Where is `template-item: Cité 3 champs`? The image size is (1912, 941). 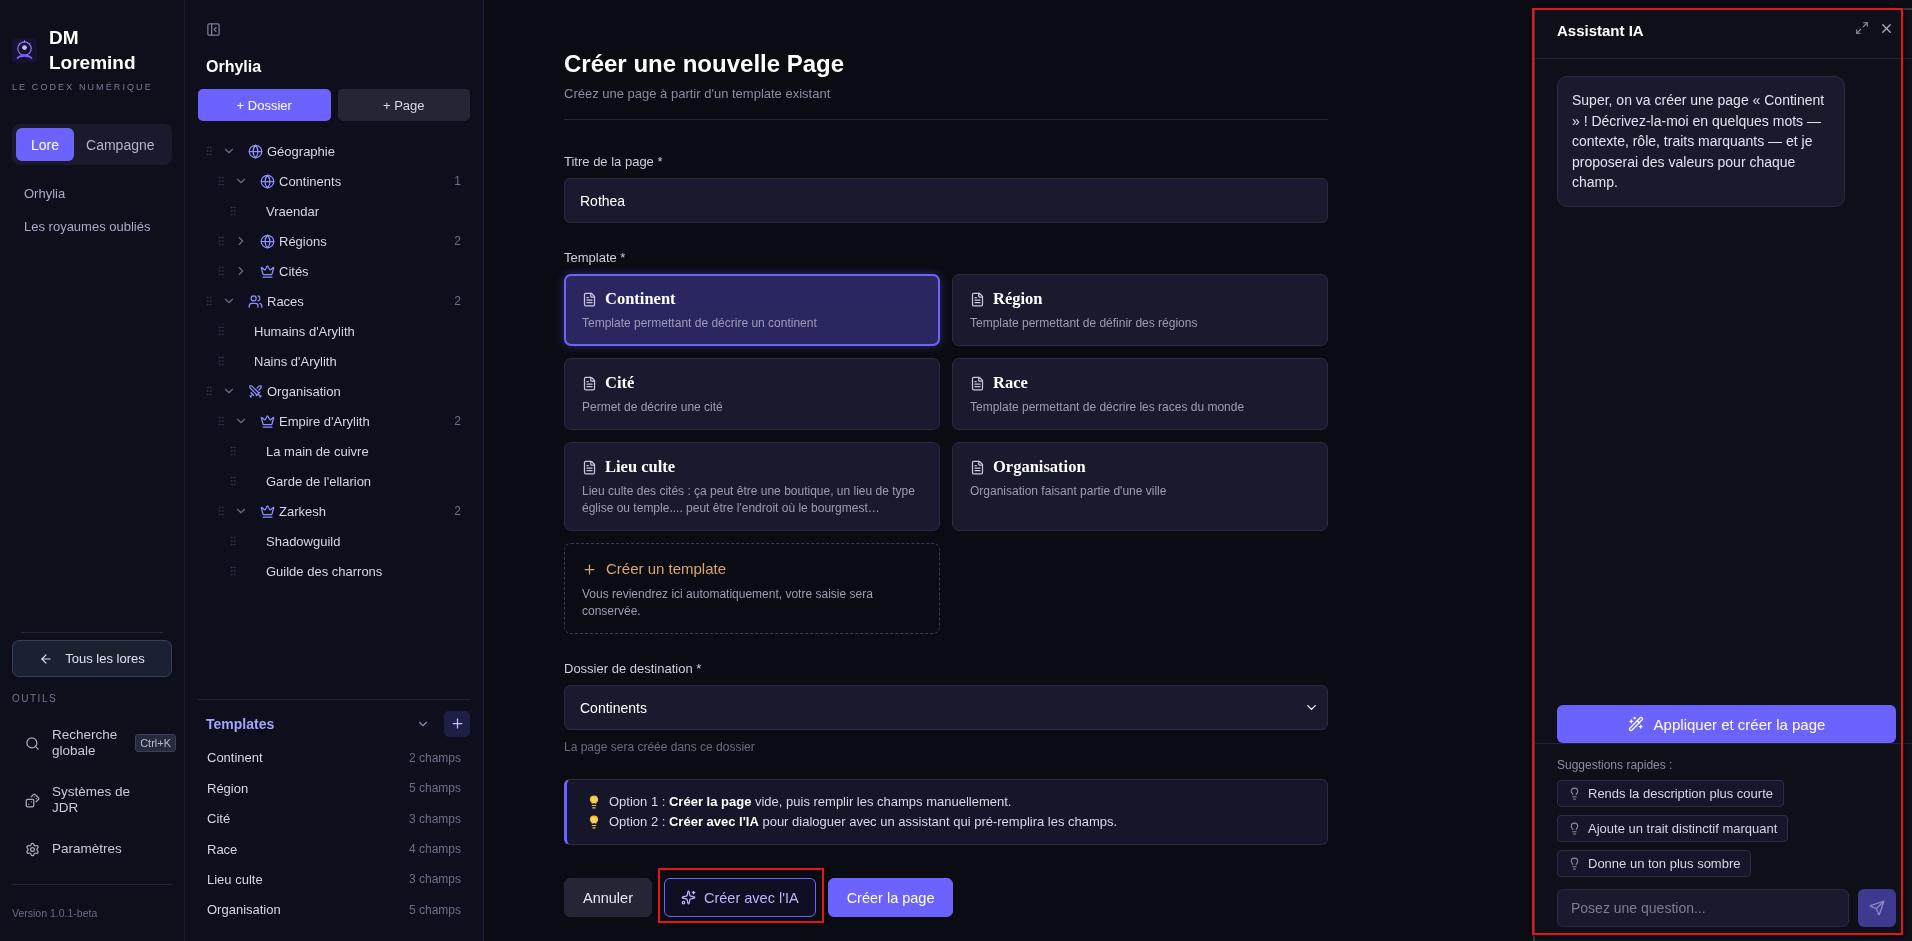 template-item: Cité 3 champs is located at coordinates (334, 818).